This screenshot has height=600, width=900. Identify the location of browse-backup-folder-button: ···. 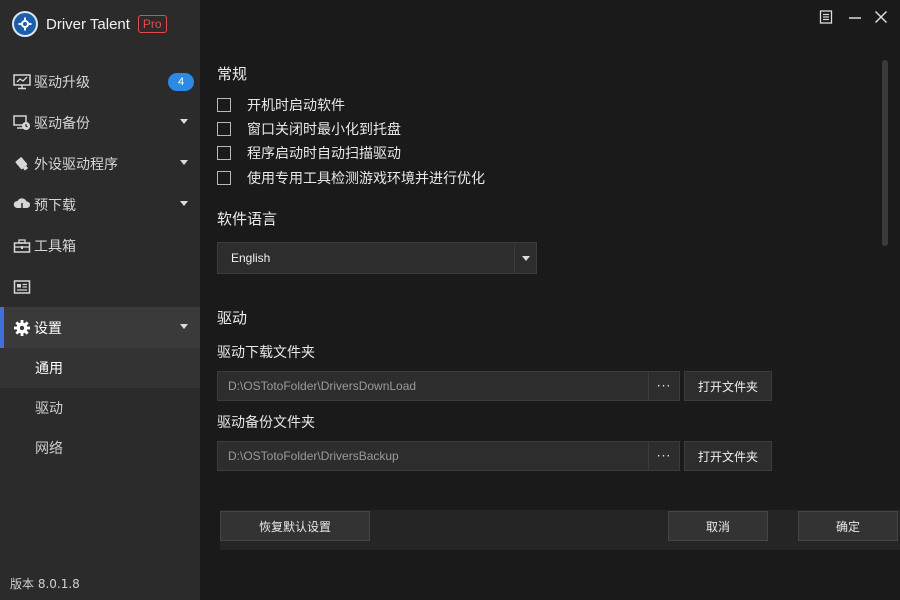
(664, 456).